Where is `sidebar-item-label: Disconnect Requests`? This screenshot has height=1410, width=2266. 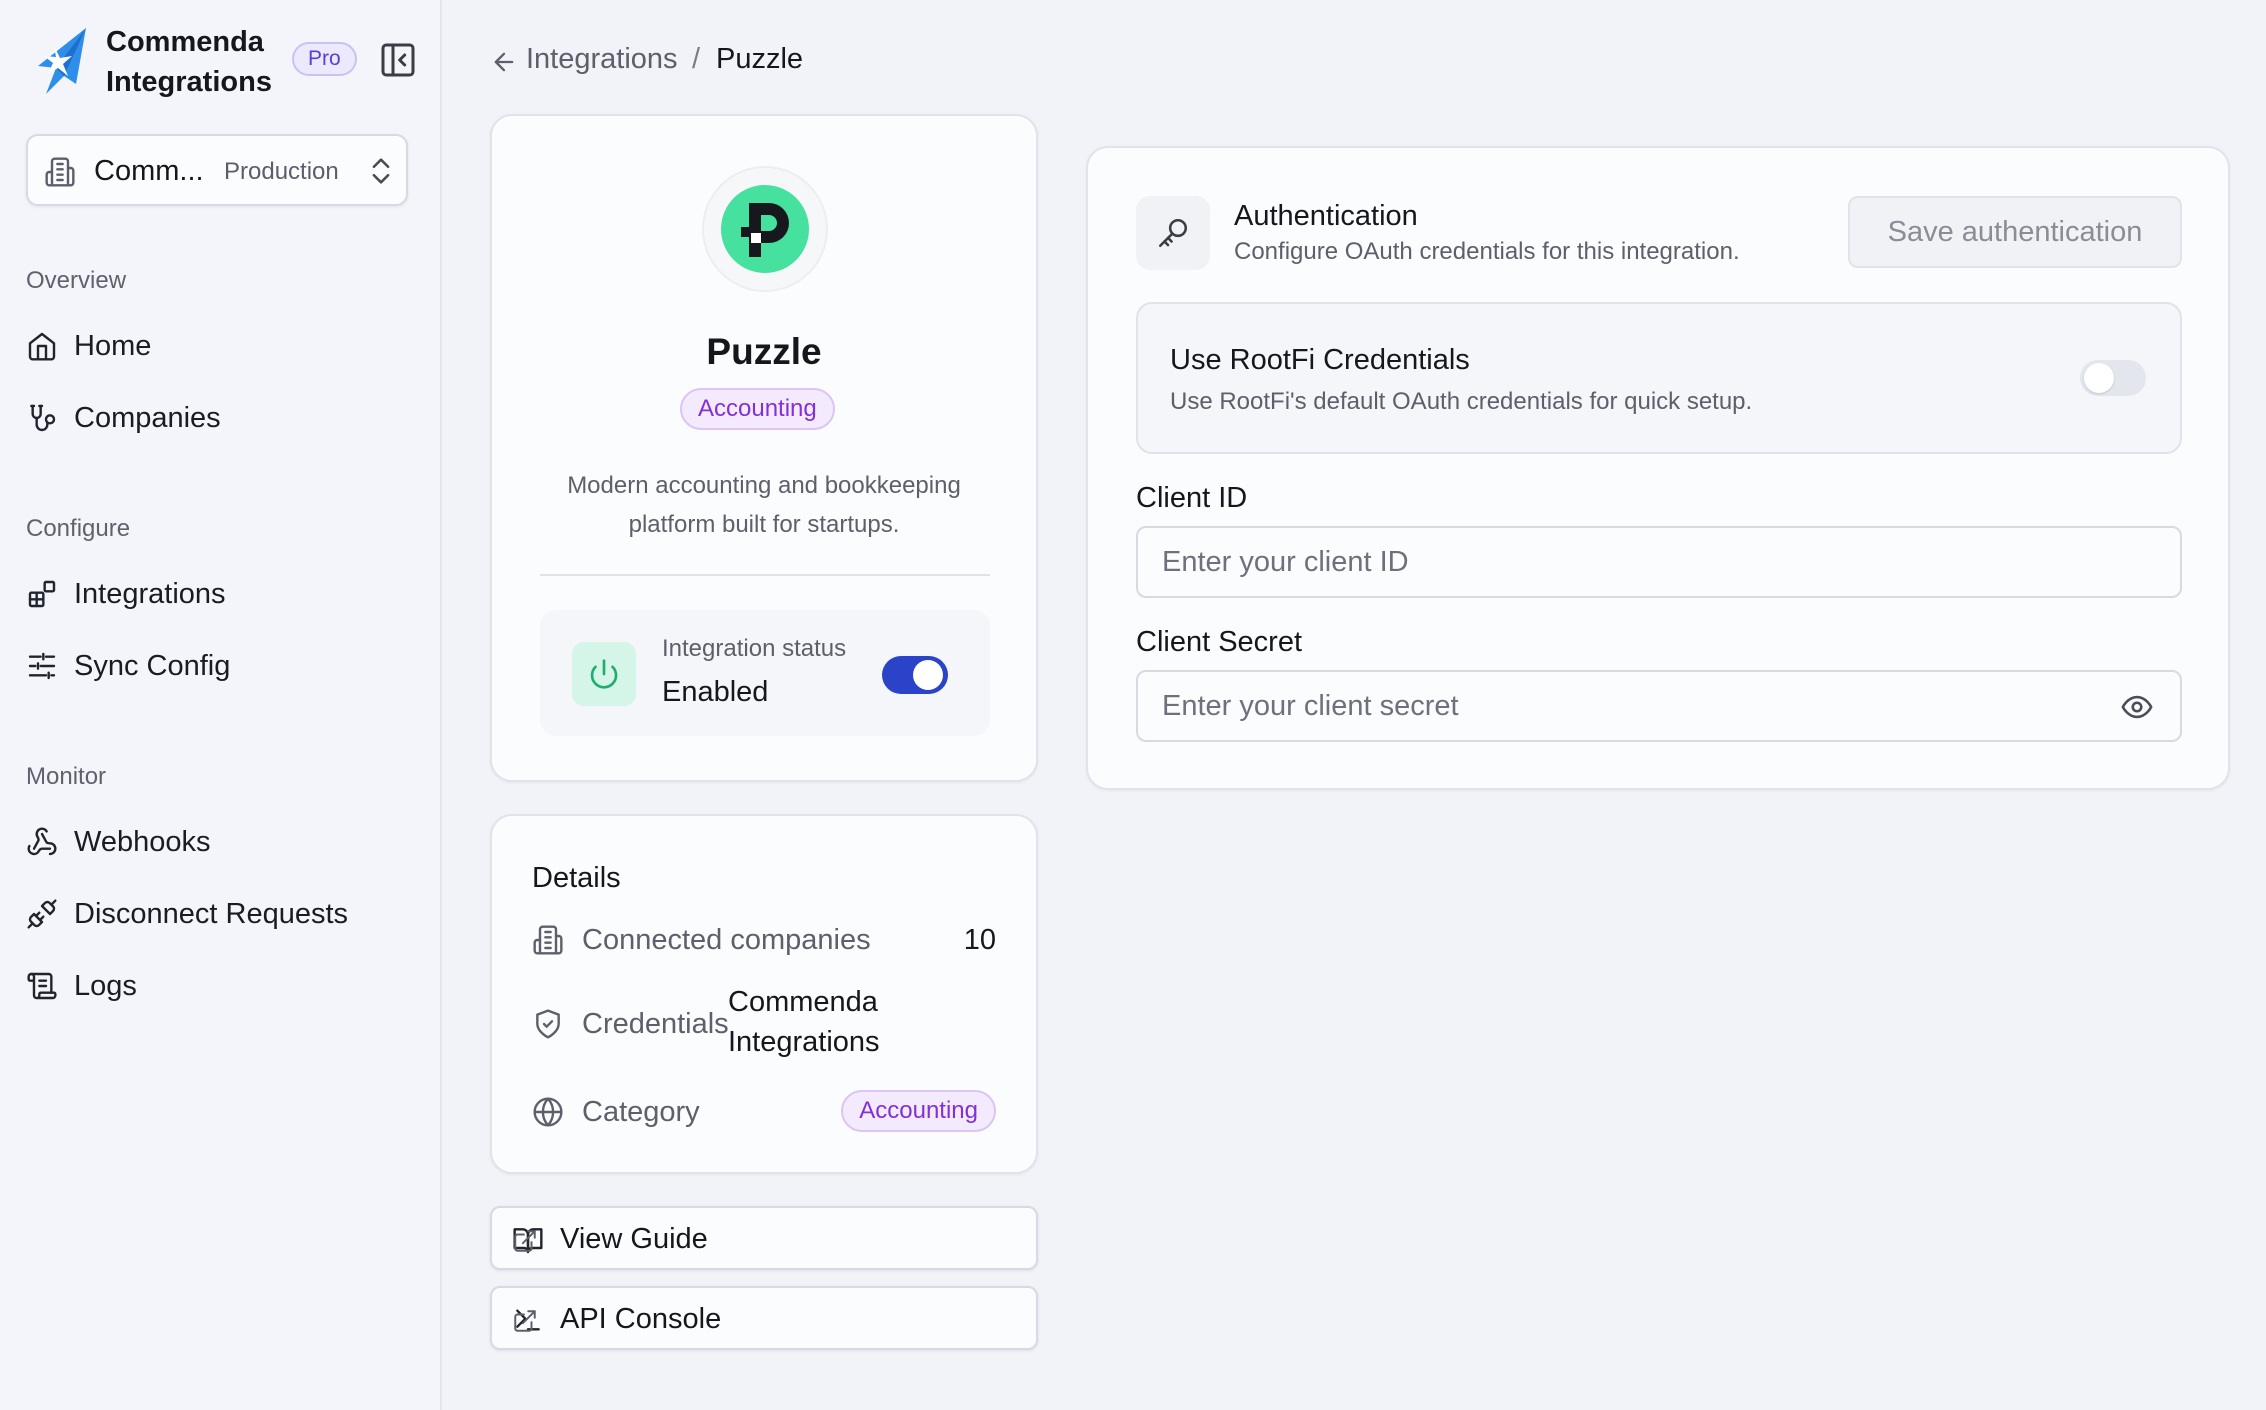
sidebar-item-label: Disconnect Requests is located at coordinates (211, 914).